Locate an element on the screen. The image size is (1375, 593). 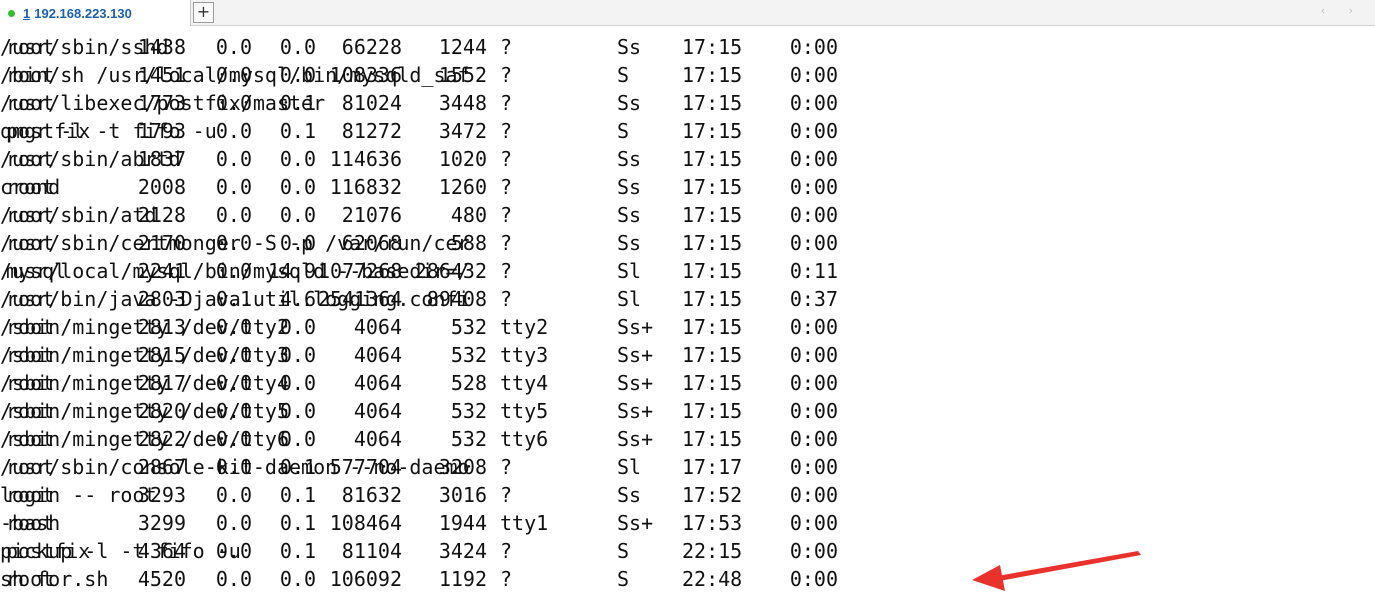
process-command-cell: login -- root is located at coordinates (78, 495).